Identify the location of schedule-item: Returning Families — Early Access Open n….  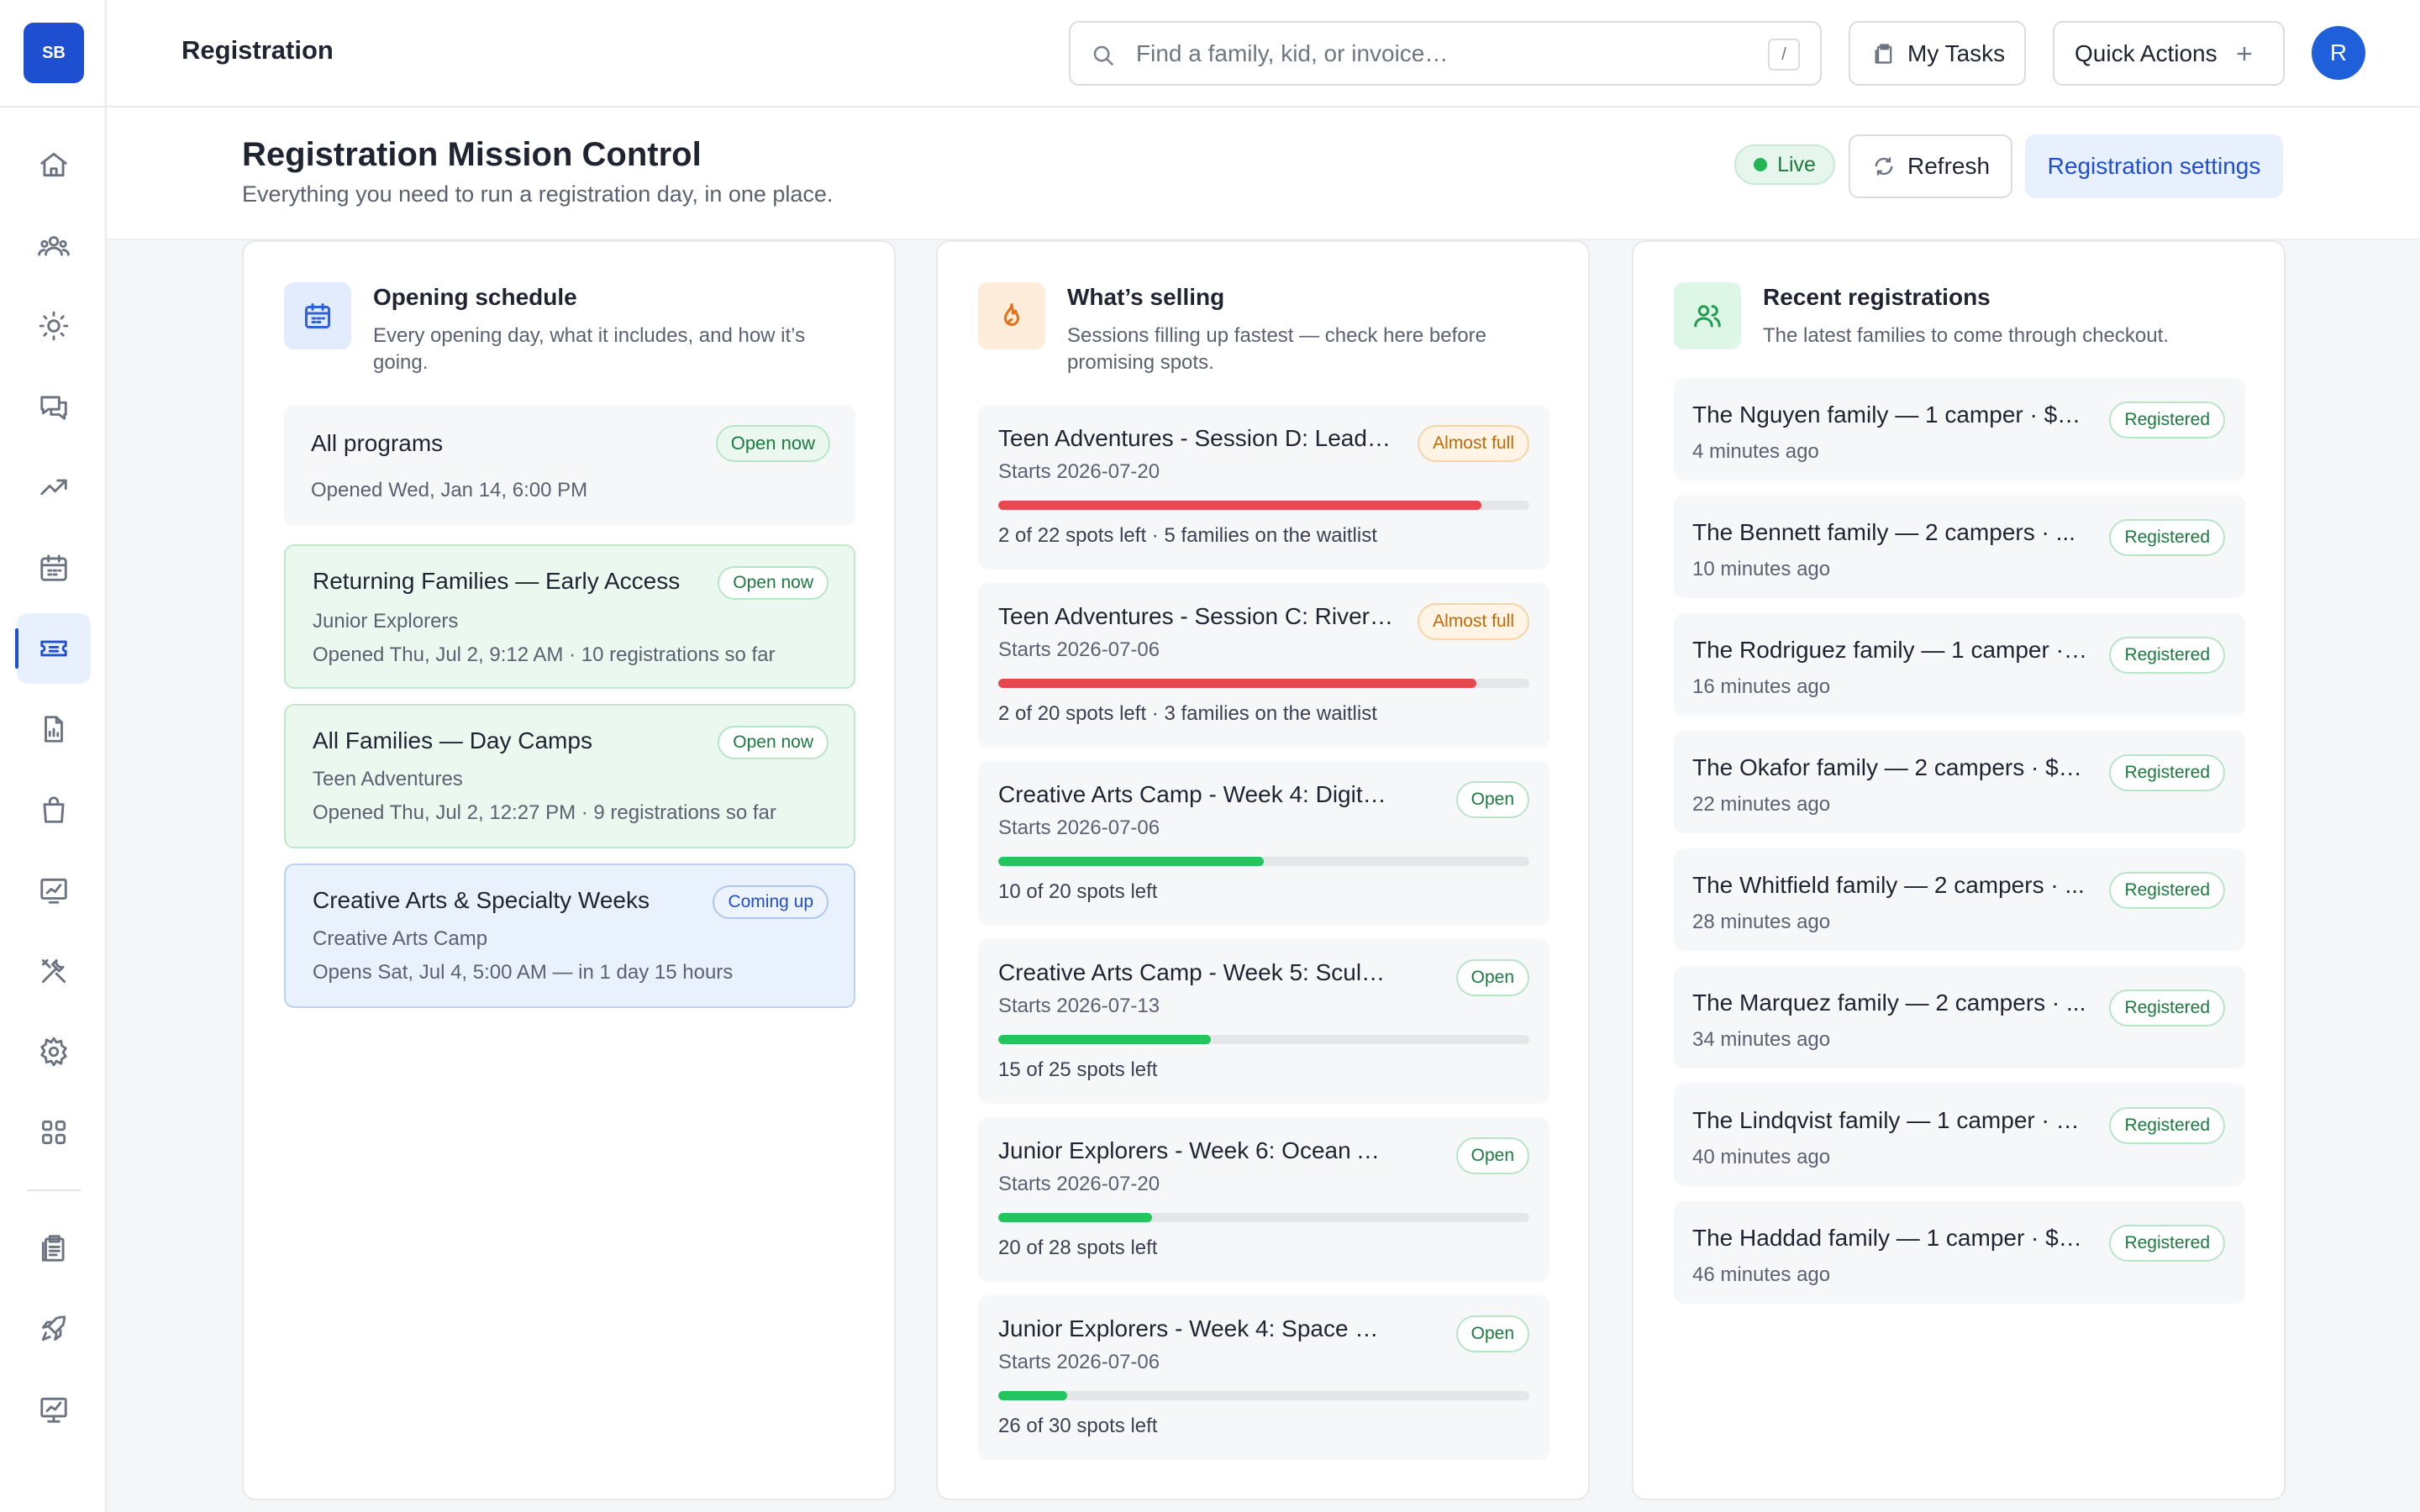
(569, 616).